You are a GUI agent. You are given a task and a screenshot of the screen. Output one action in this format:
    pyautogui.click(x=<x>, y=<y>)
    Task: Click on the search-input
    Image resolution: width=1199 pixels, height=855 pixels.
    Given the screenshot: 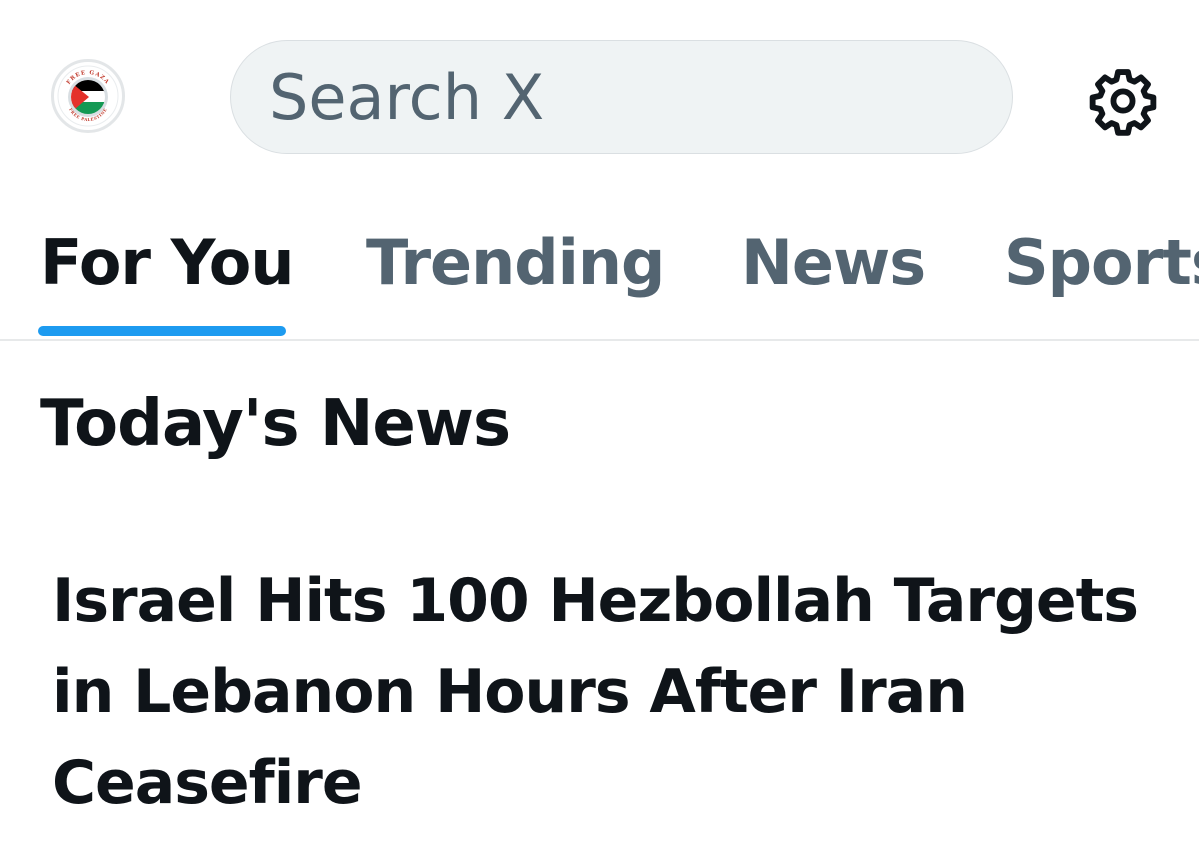 What is the action you would take?
    pyautogui.click(x=614, y=97)
    